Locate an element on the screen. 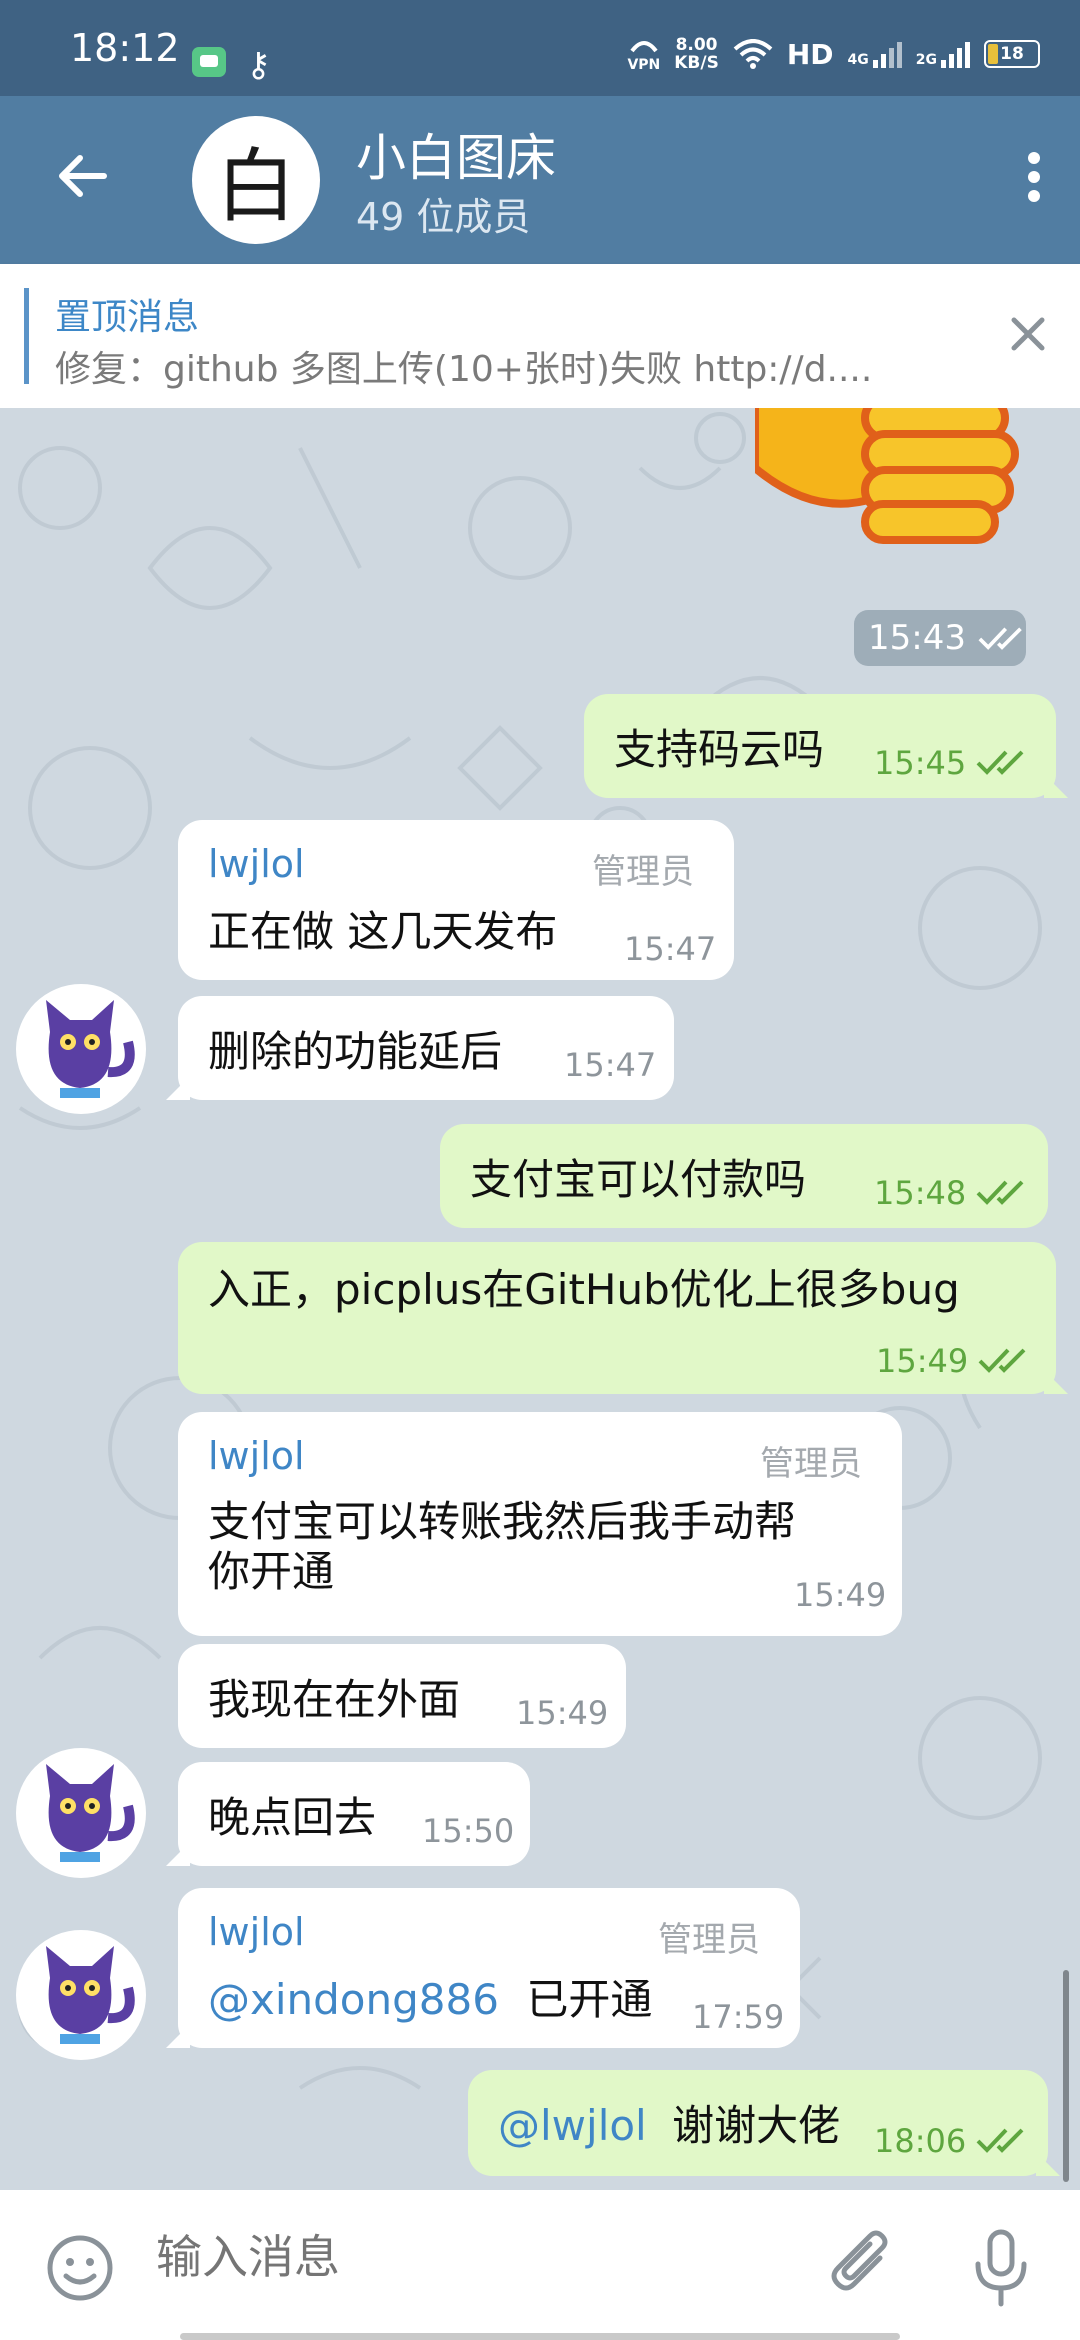  chat-notification-icon is located at coordinates (209, 62).